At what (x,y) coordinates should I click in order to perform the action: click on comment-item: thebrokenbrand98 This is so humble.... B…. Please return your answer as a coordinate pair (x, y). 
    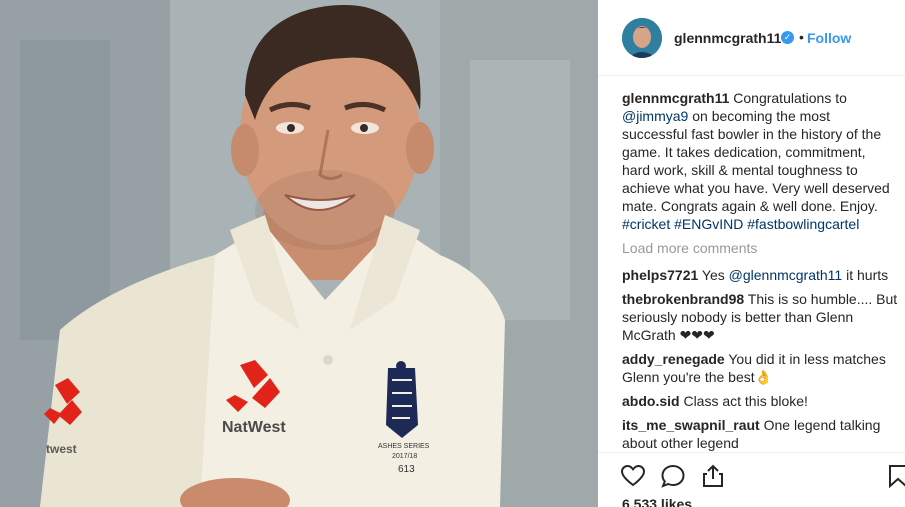
    Looking at the image, I should click on (760, 317).